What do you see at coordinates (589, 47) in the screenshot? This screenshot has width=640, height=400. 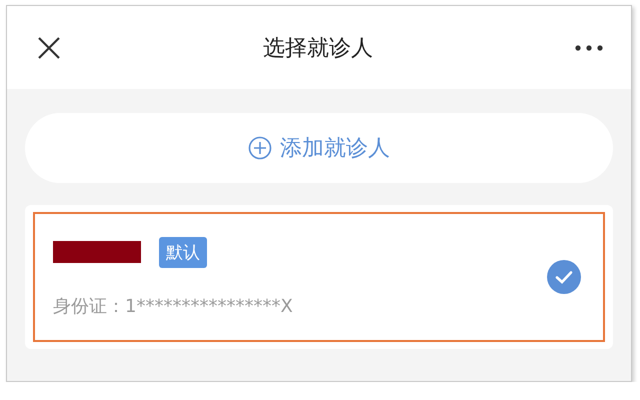 I see `more-icon` at bounding box center [589, 47].